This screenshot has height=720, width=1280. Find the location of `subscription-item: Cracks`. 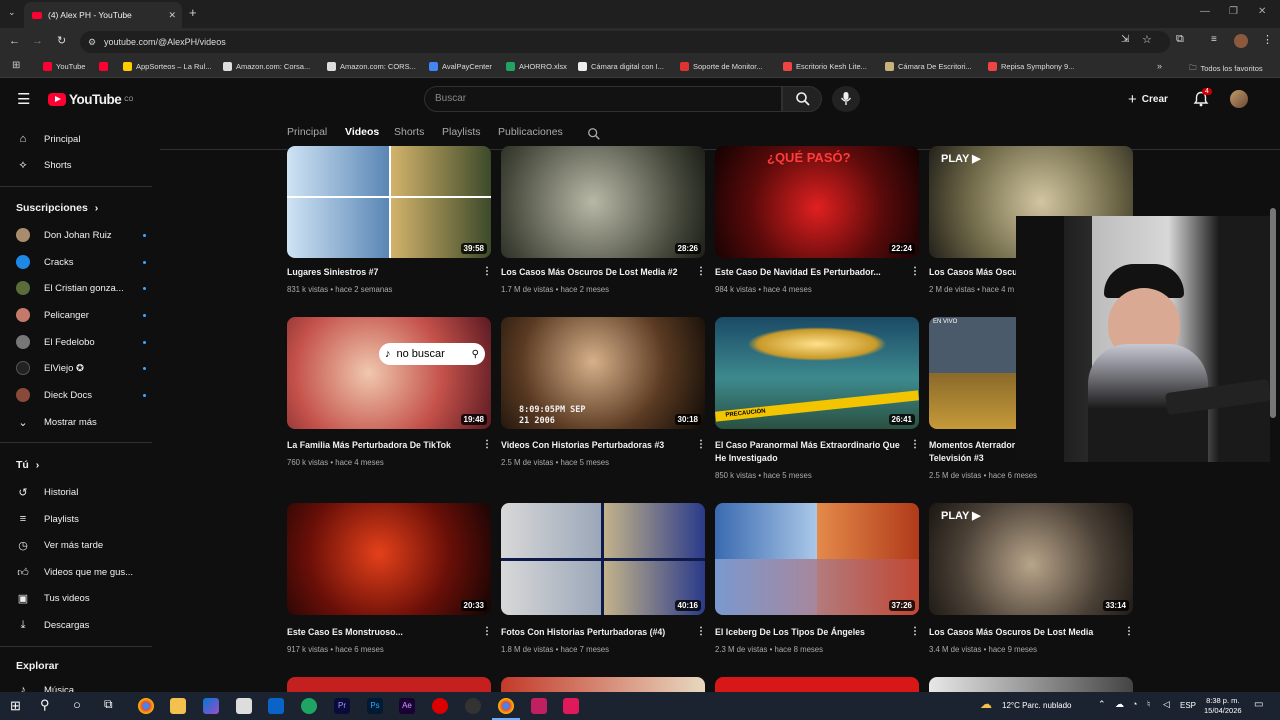

subscription-item: Cracks is located at coordinates (81, 262).